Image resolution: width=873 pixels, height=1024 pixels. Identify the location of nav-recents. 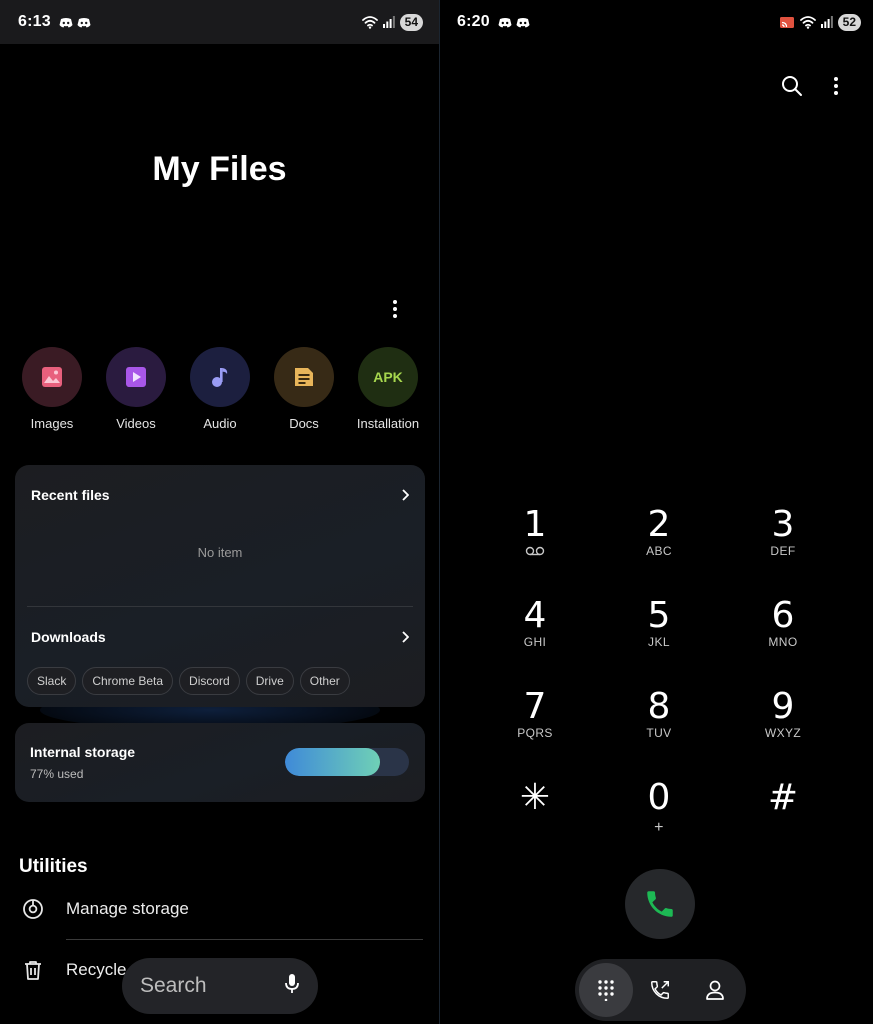
(660, 990).